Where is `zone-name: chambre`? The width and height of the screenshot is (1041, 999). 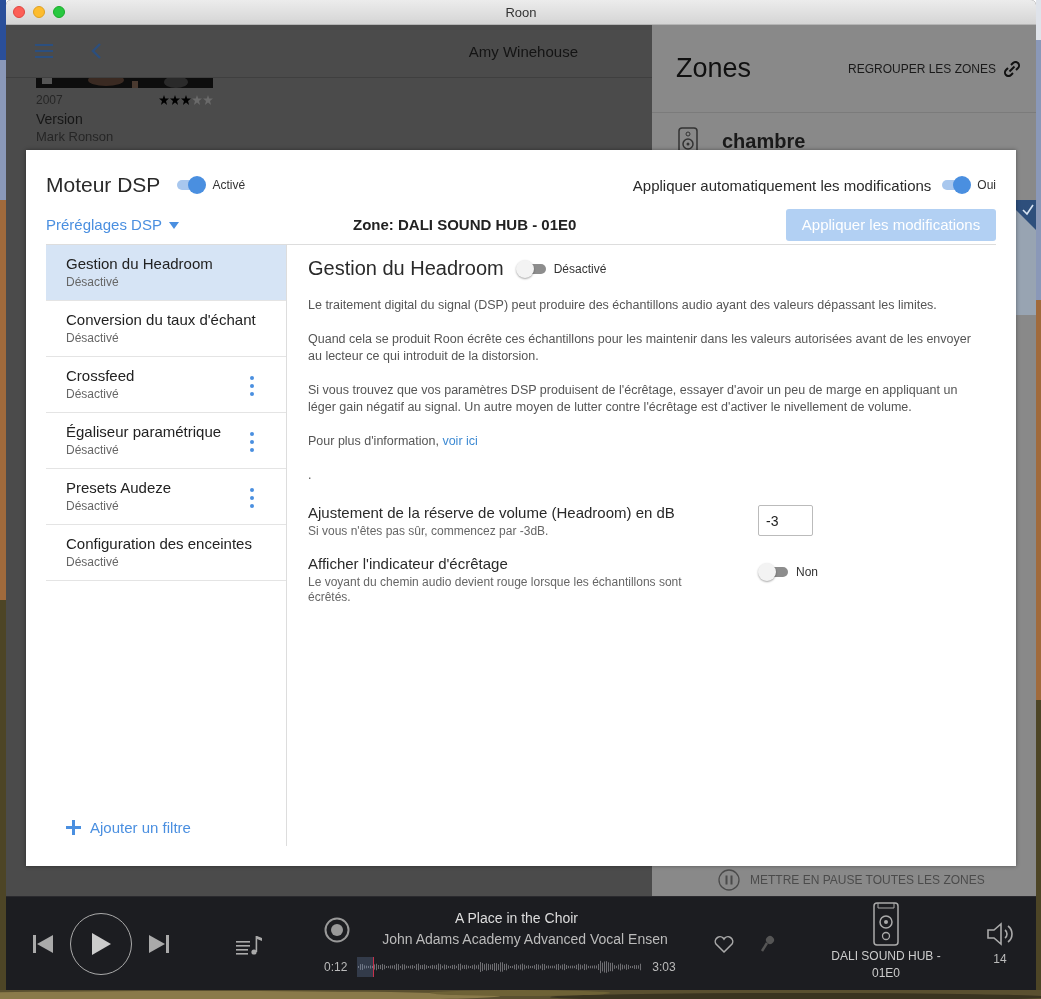 zone-name: chambre is located at coordinates (764, 141).